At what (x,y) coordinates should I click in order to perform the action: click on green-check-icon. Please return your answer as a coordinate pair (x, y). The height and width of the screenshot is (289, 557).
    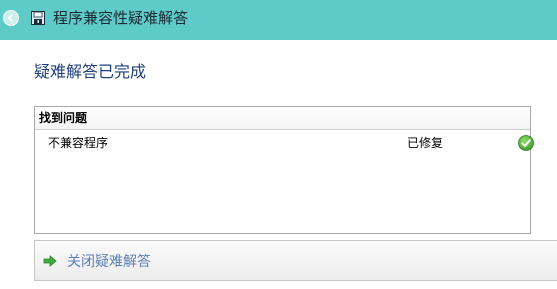
    Looking at the image, I should click on (526, 143).